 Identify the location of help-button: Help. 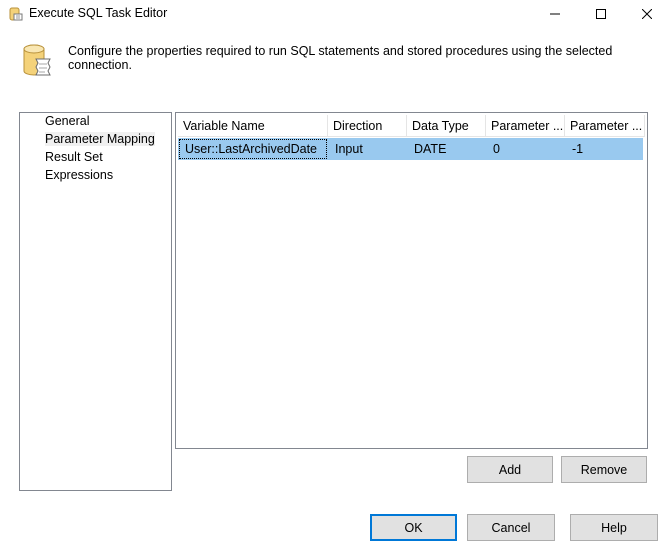
(614, 527).